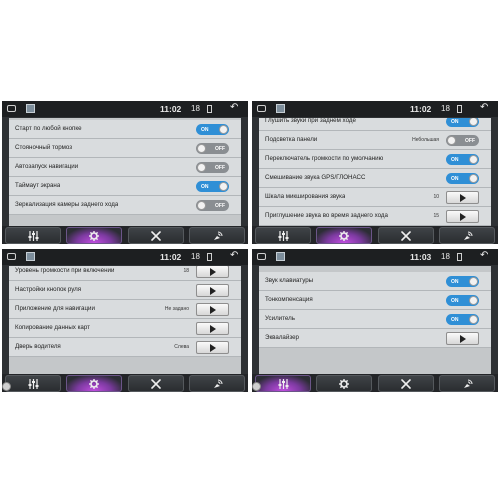 The image size is (500, 500). What do you see at coordinates (375, 124) in the screenshot?
I see `settings-row: Глушить звуки при заднем ходе ON` at bounding box center [375, 124].